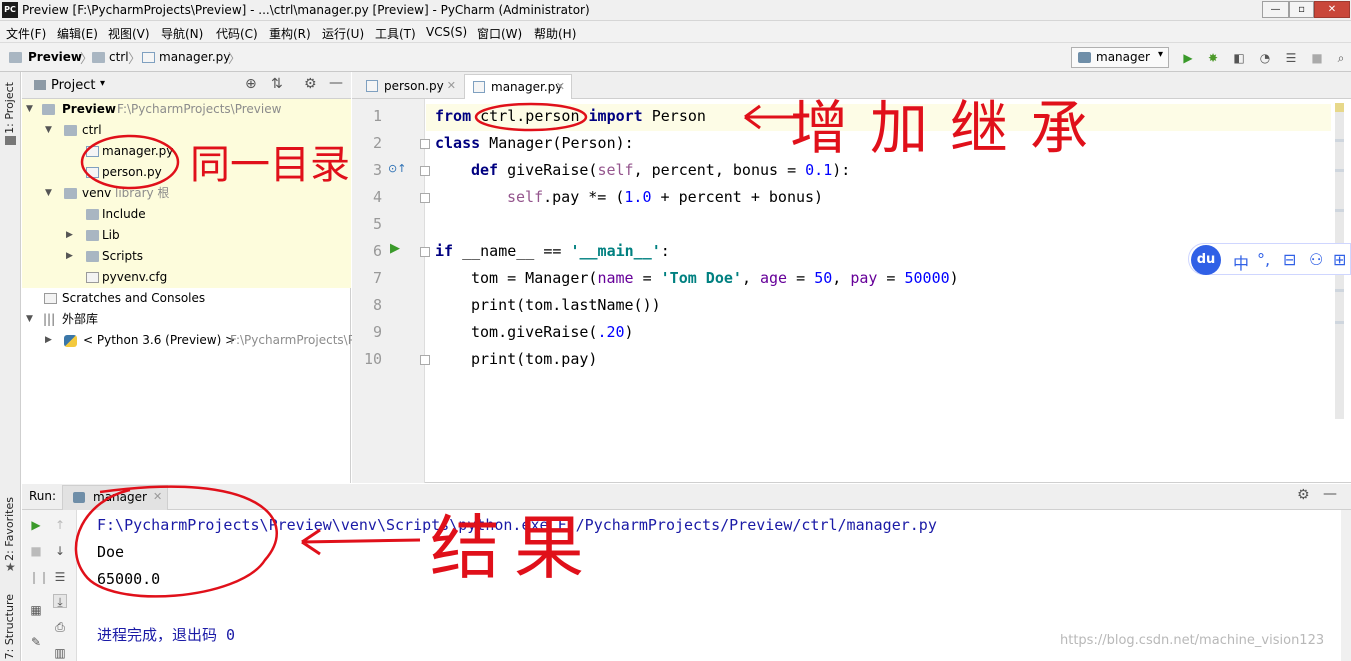  I want to click on ime-toolbox-icon: ⊟, so click(1289, 259).